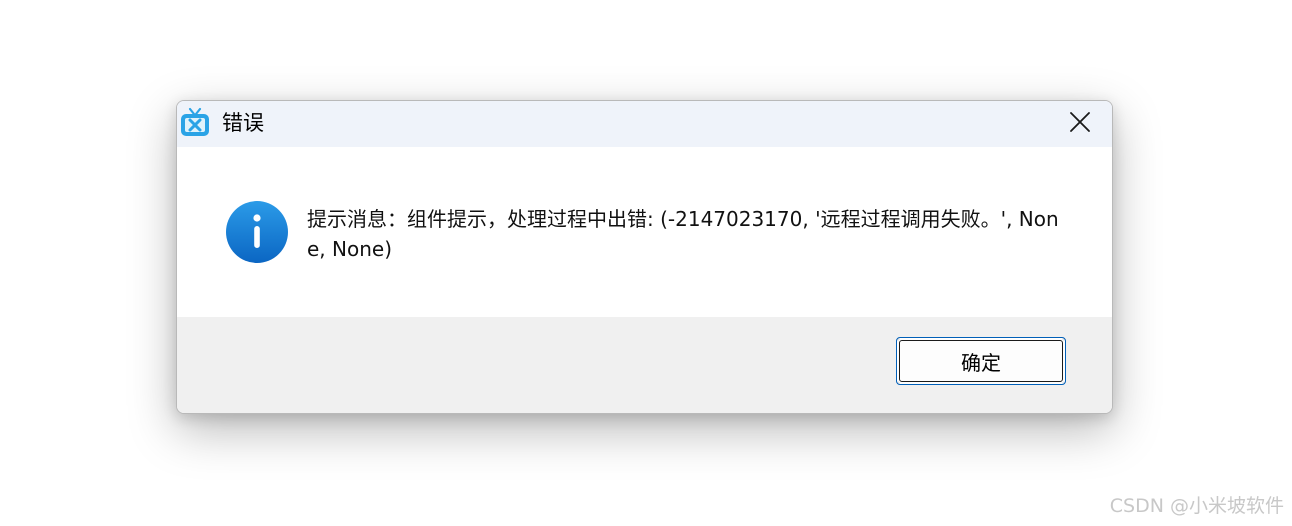 Image resolution: width=1292 pixels, height=526 pixels. I want to click on close-button, so click(1080, 124).